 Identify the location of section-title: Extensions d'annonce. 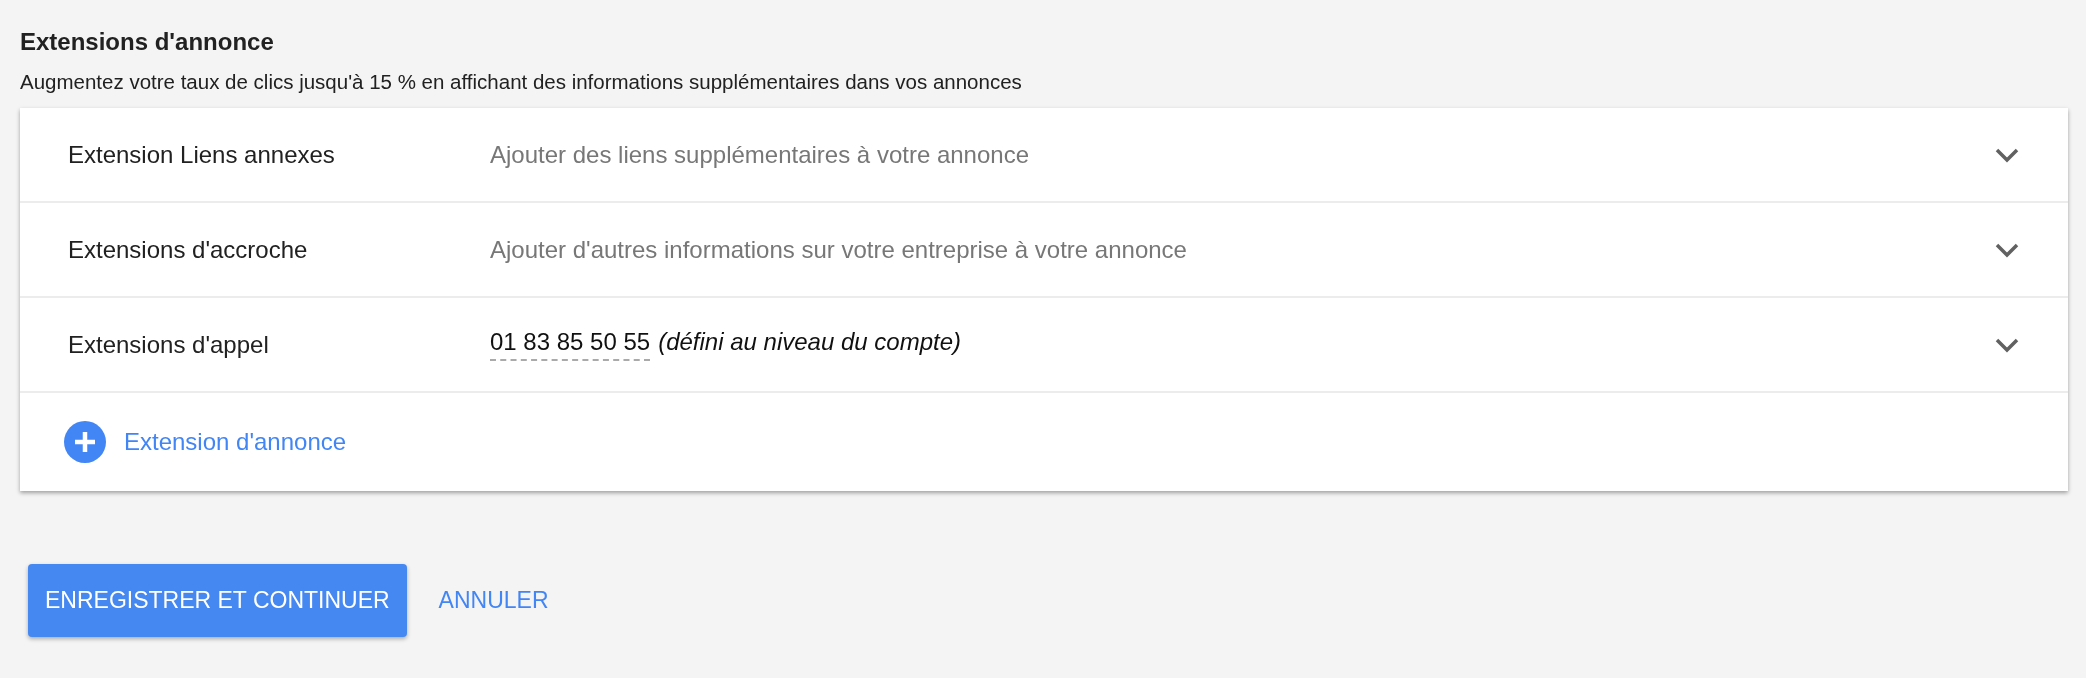
(147, 42).